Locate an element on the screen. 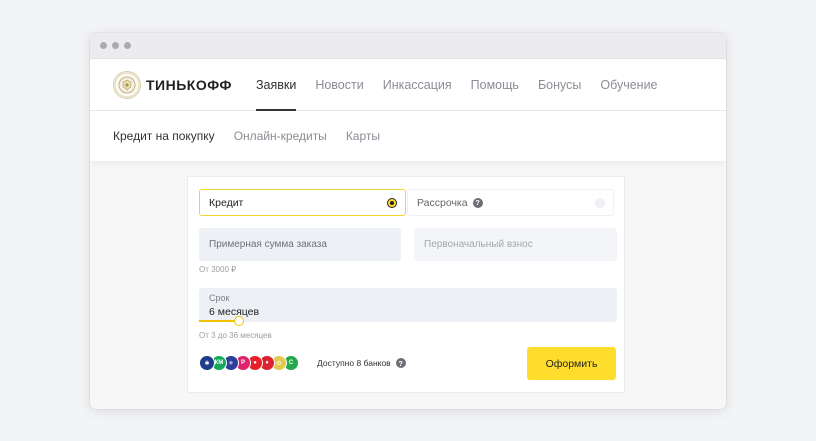 This screenshot has height=441, width=816. nav-item-training: Обучение is located at coordinates (628, 84).